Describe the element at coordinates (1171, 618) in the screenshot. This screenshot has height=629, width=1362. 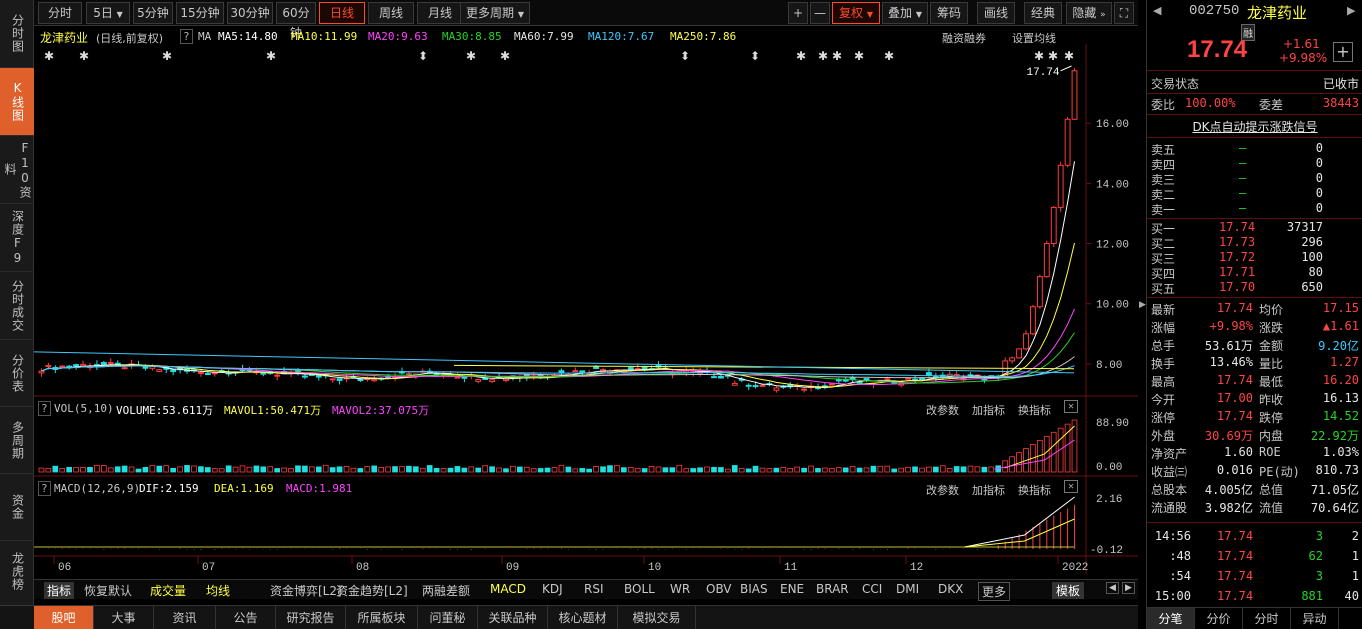
I see `quote-tab: 分笔` at that location.